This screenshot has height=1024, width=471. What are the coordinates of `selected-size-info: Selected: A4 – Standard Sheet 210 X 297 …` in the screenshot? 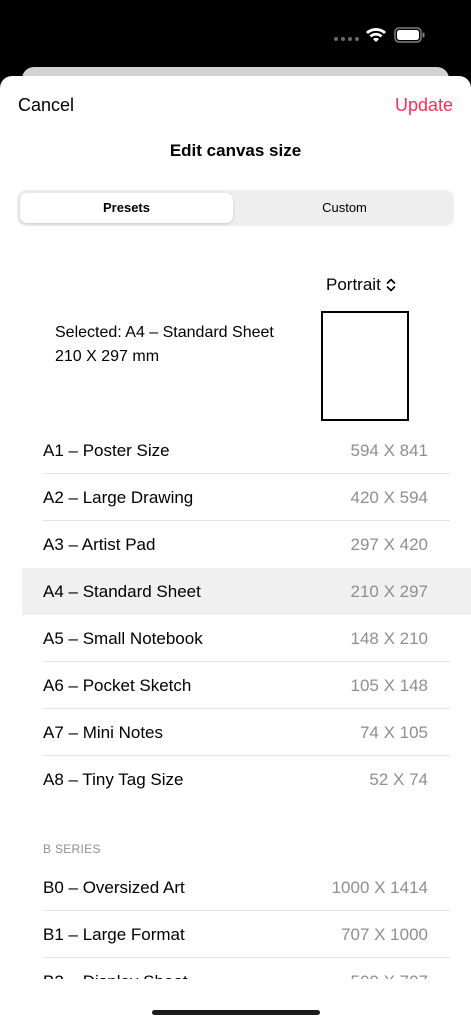 It's located at (164, 345).